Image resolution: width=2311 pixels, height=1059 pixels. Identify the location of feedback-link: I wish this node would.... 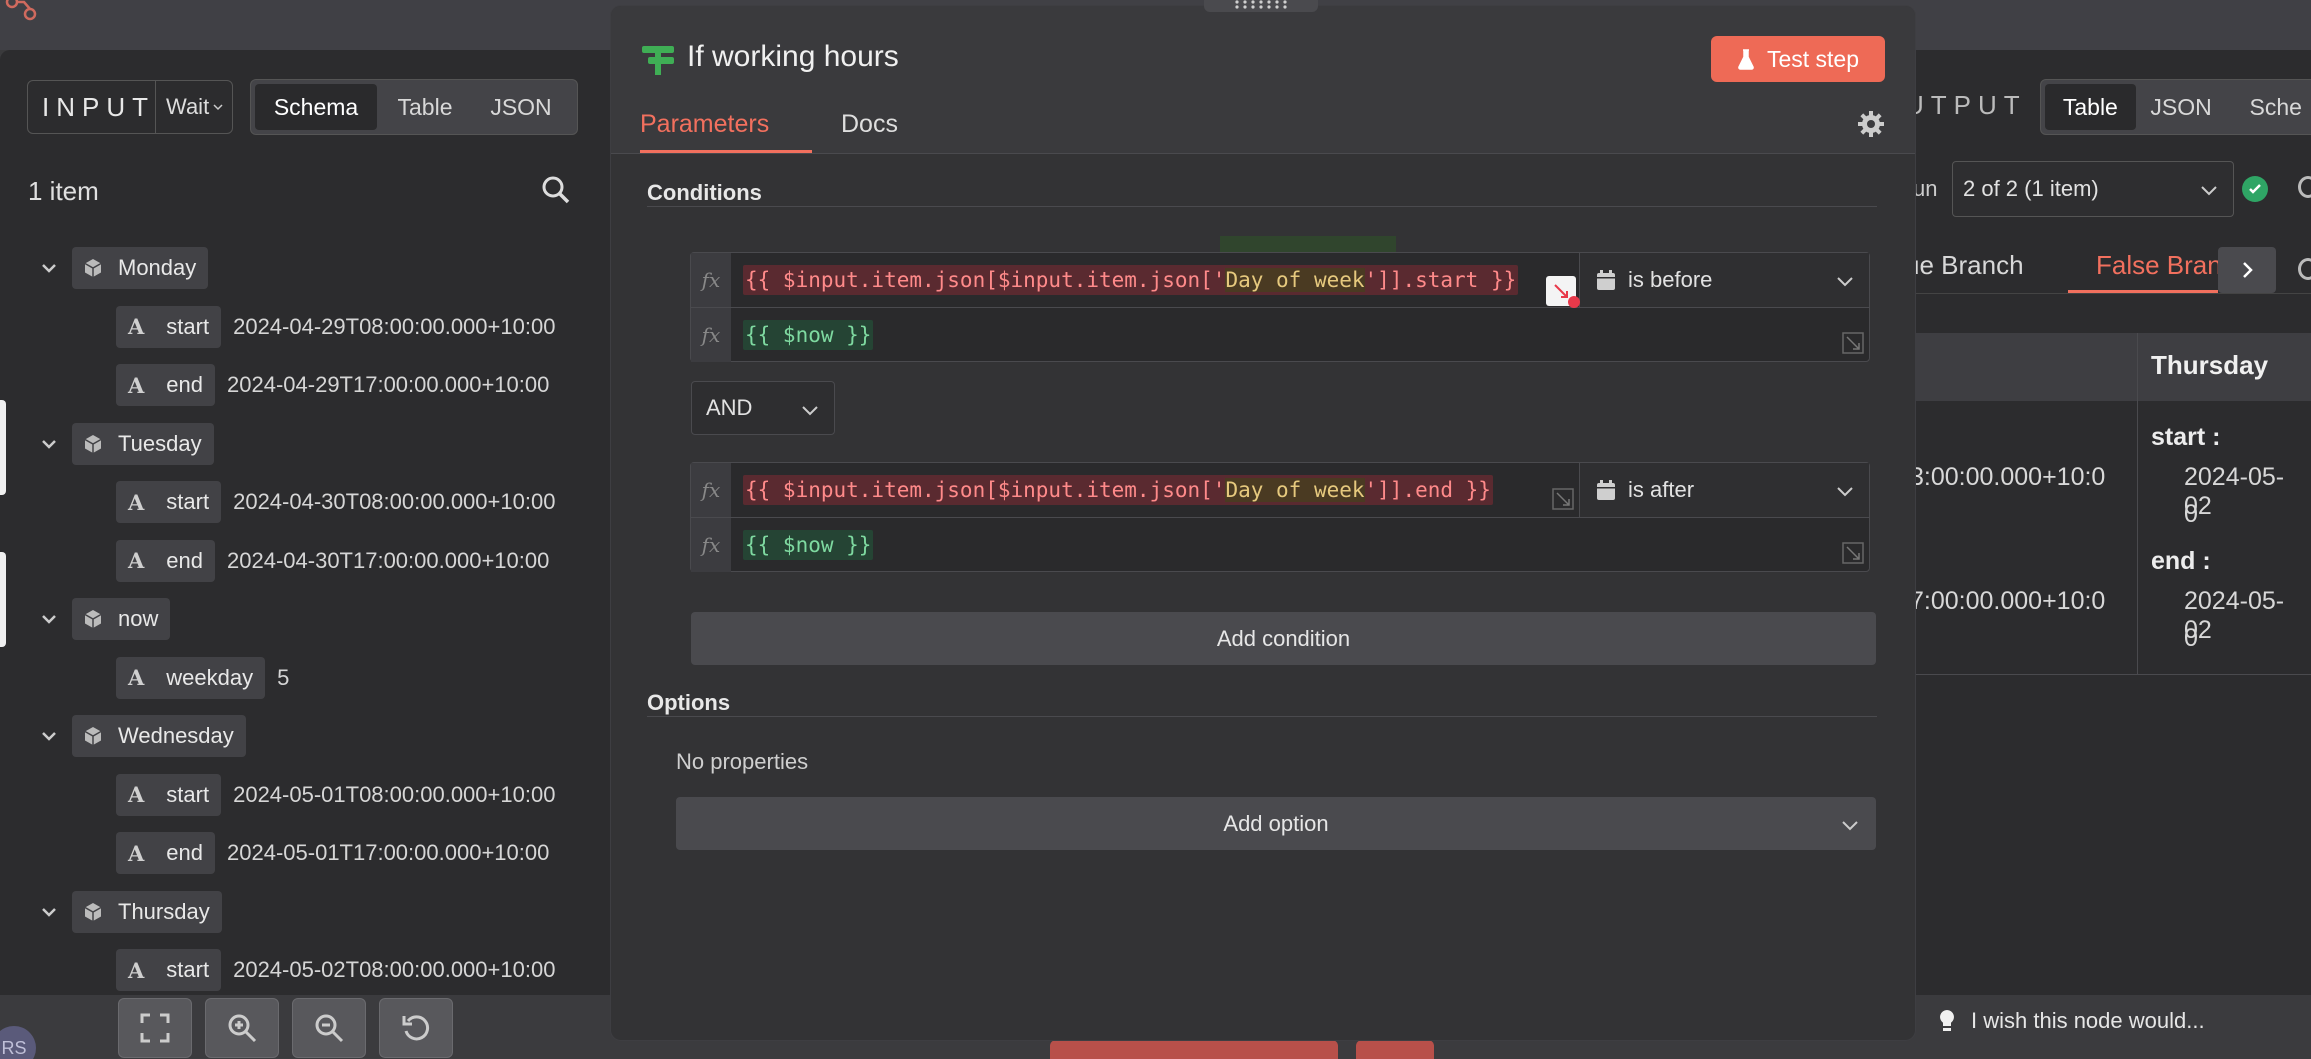
(2071, 1021).